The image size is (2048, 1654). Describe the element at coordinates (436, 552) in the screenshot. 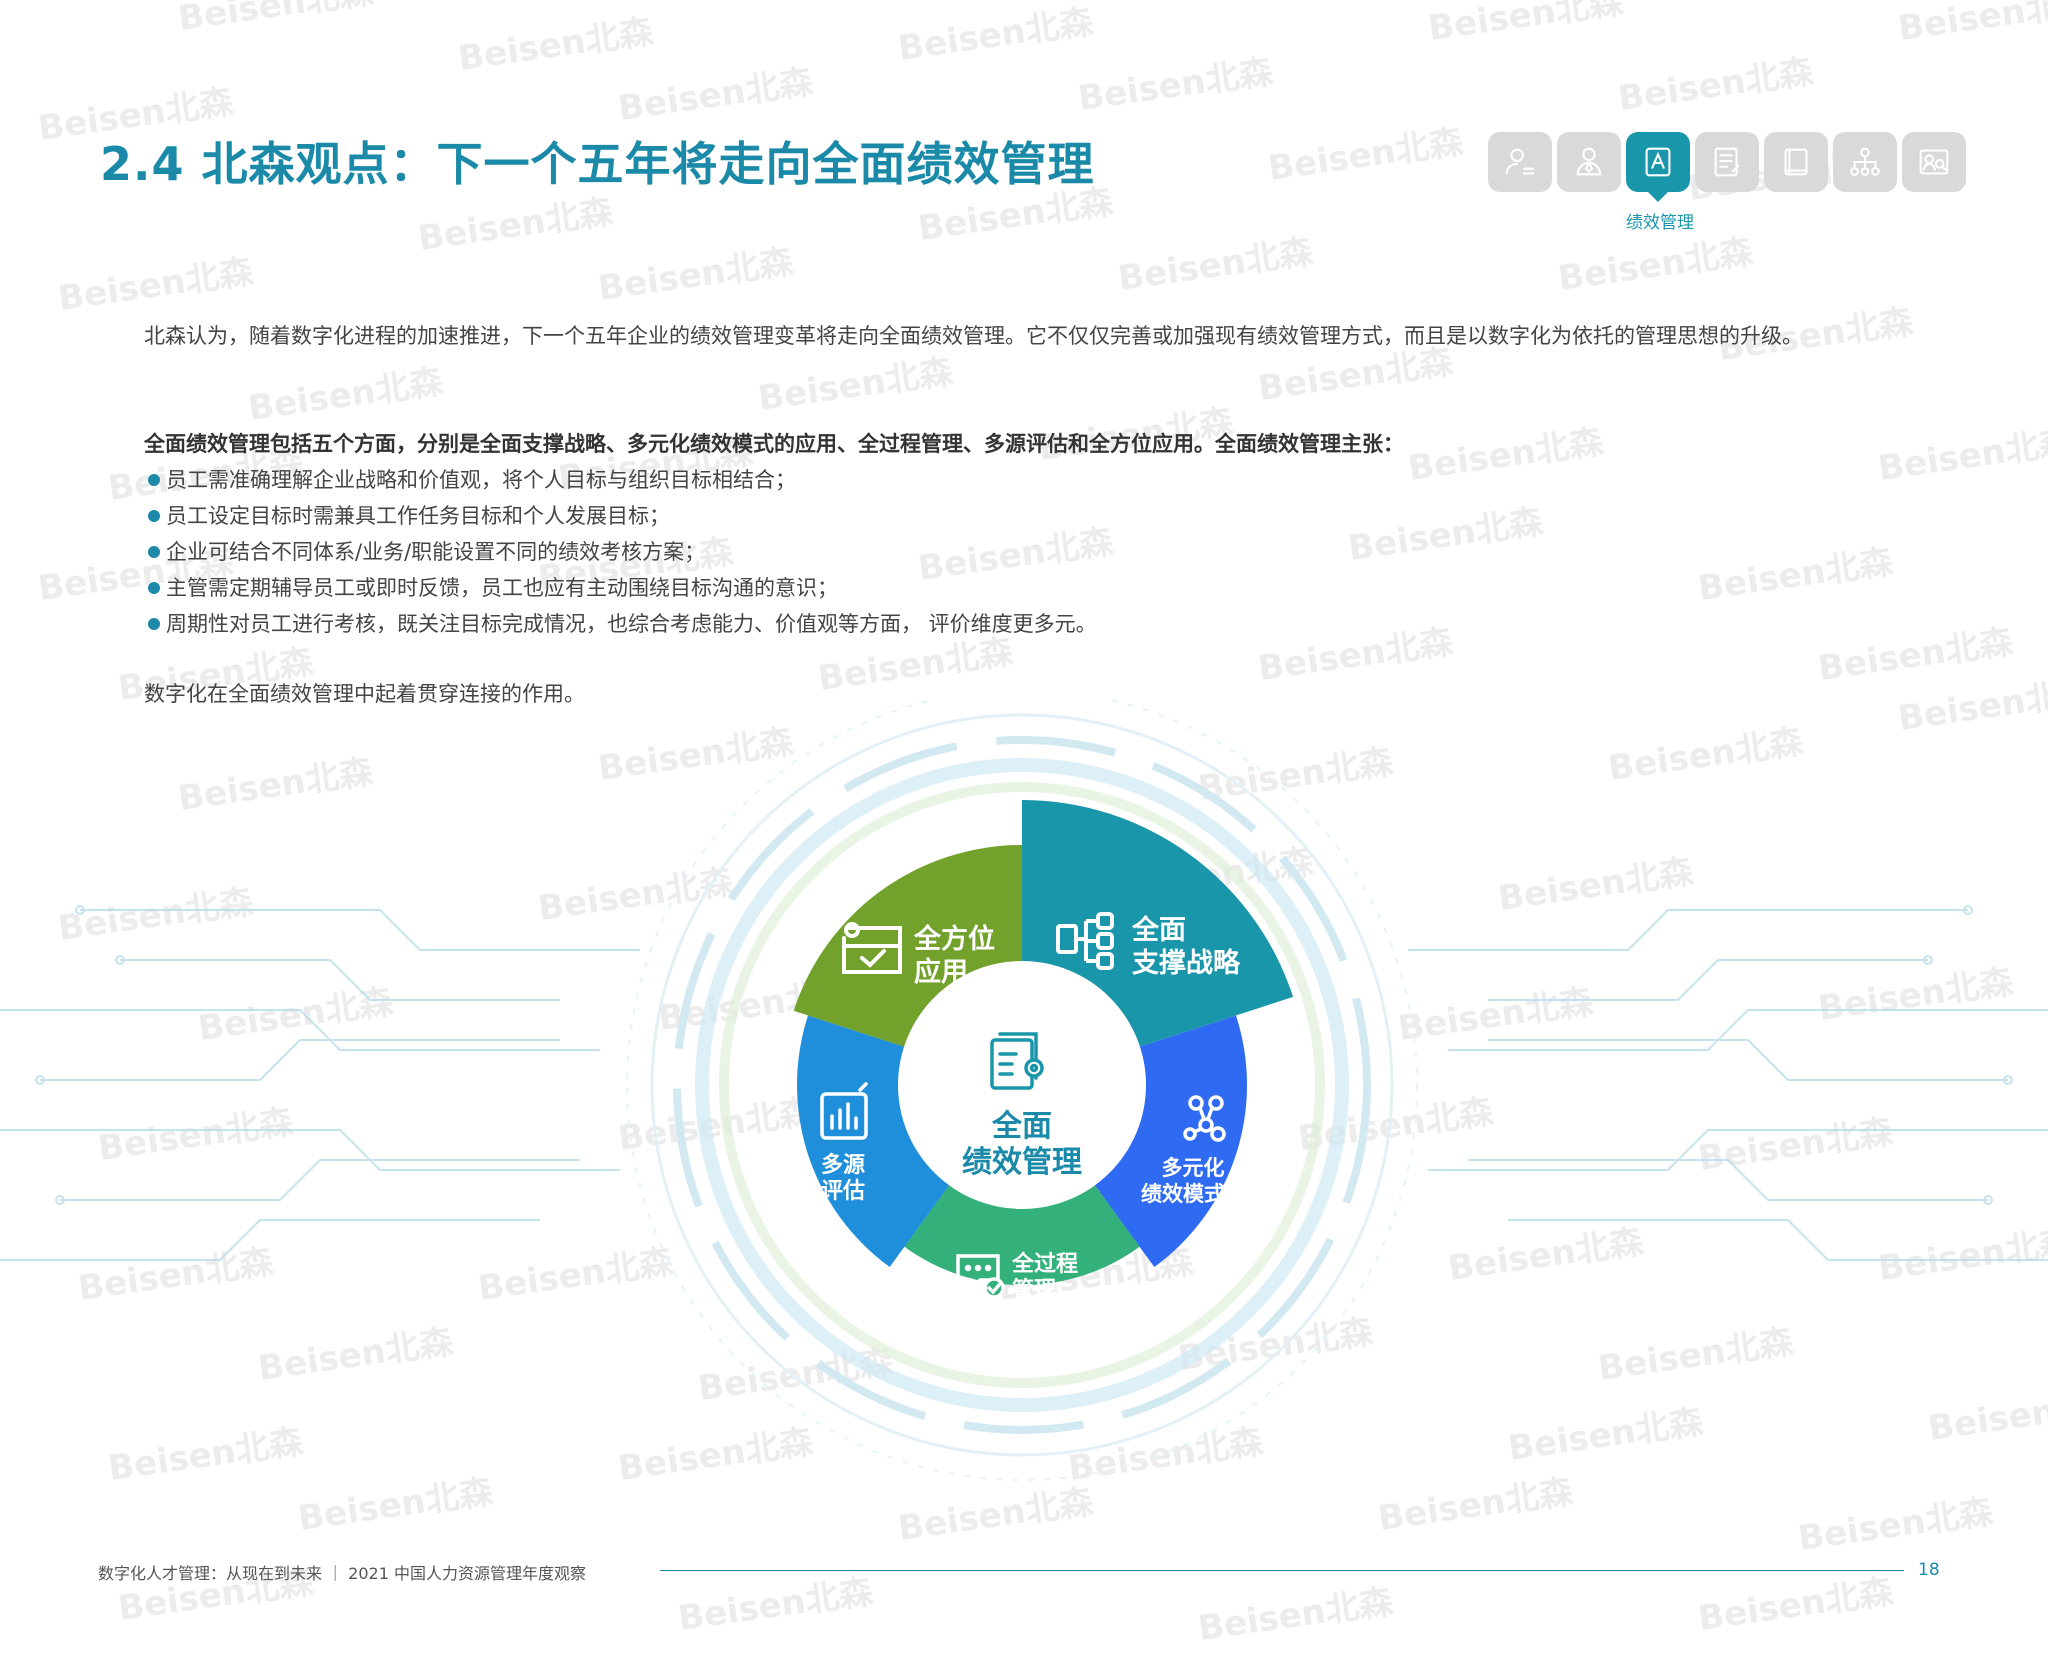

I see `list-item-text: 企业可结合不同体系/业务/职能设置不同的绩效考核方案；` at that location.